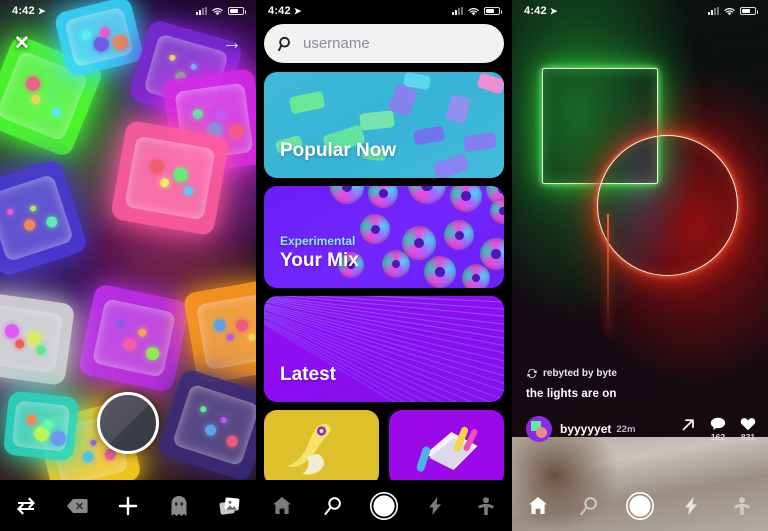  I want to click on like-button: 831, so click(748, 429).